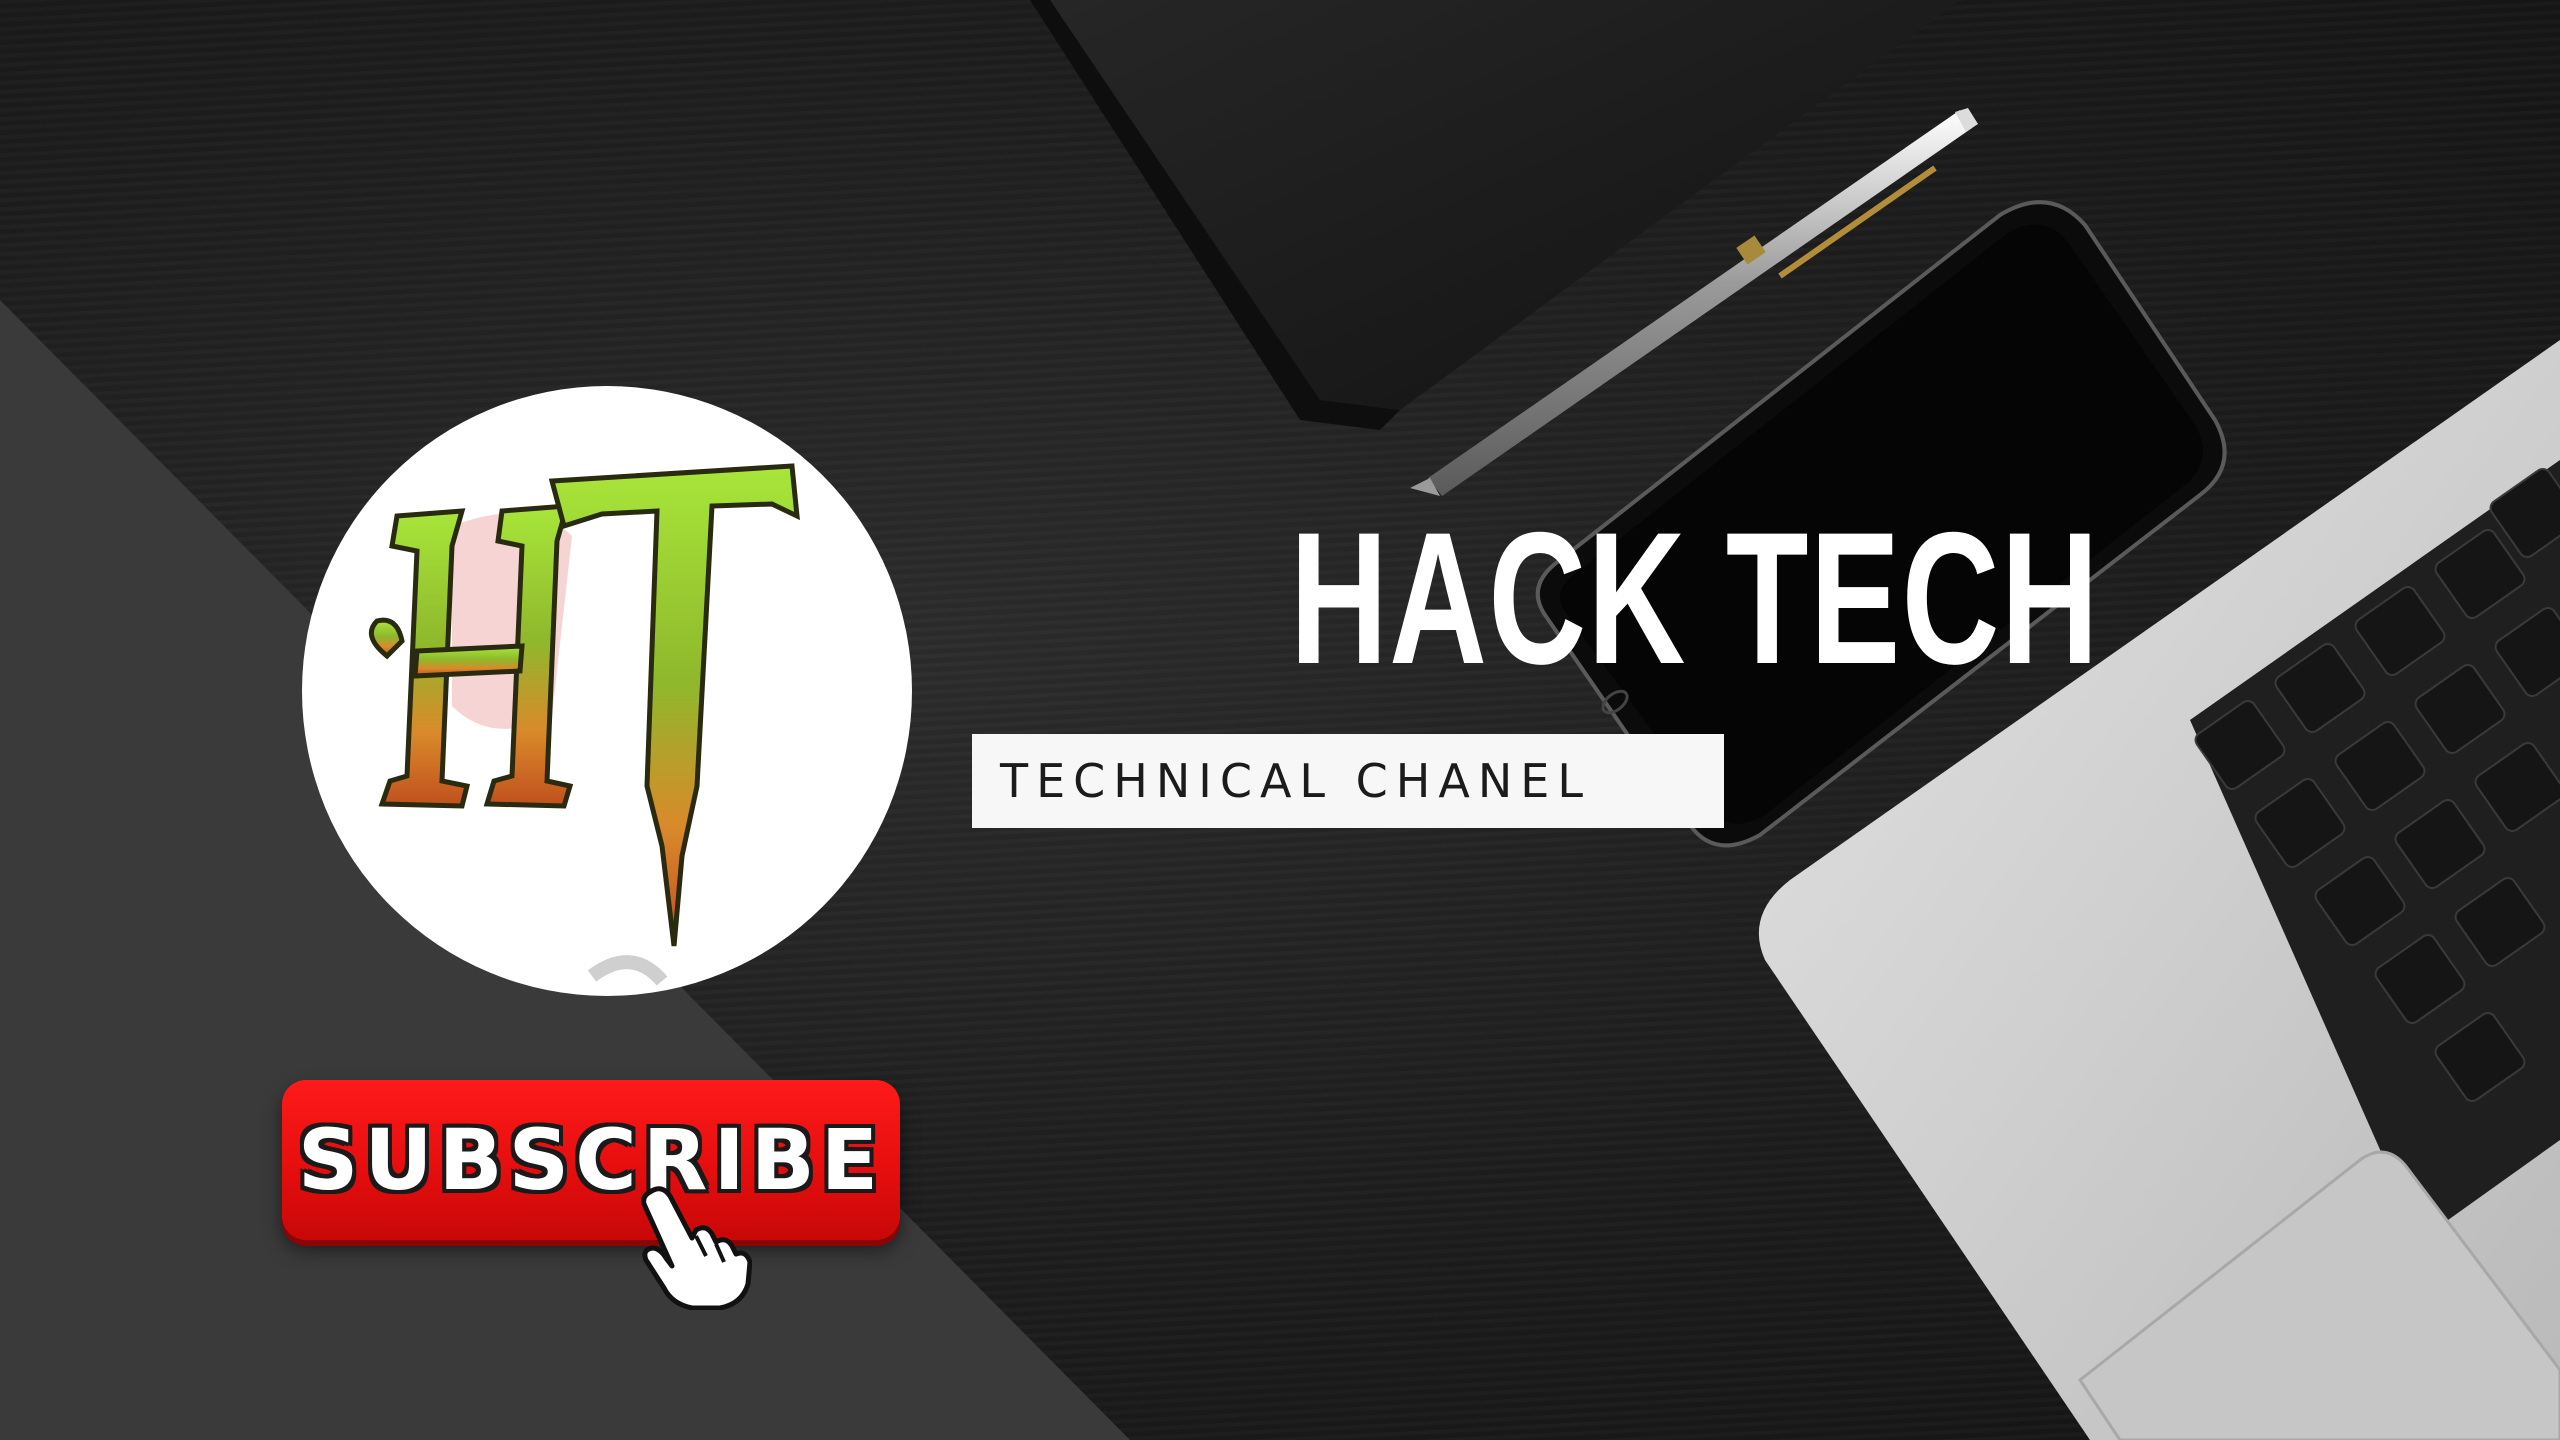  I want to click on hand-pointer-icon, so click(696, 1248).